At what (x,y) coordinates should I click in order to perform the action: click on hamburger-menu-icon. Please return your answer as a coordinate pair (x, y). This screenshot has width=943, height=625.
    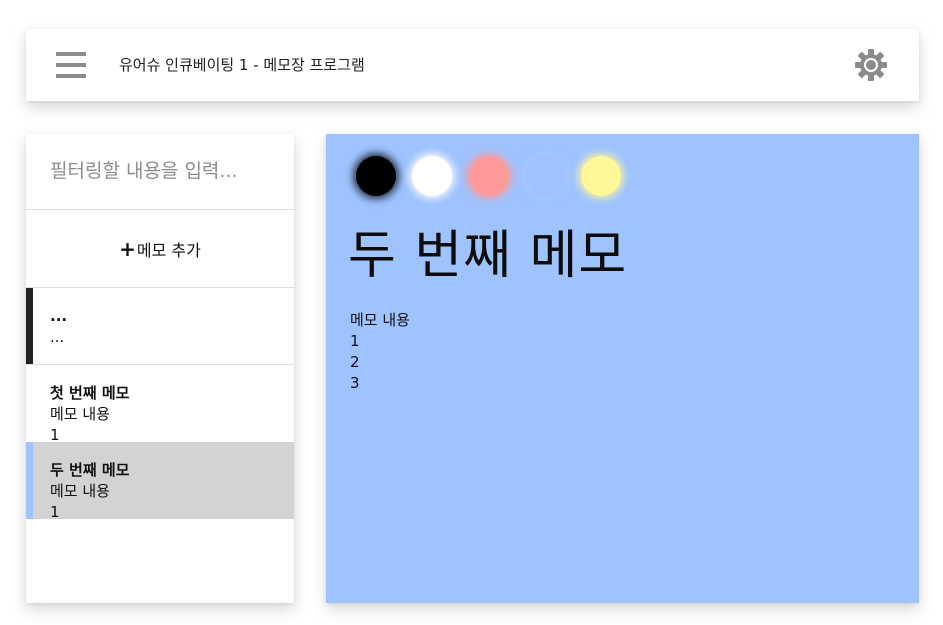
    Looking at the image, I should click on (71, 65).